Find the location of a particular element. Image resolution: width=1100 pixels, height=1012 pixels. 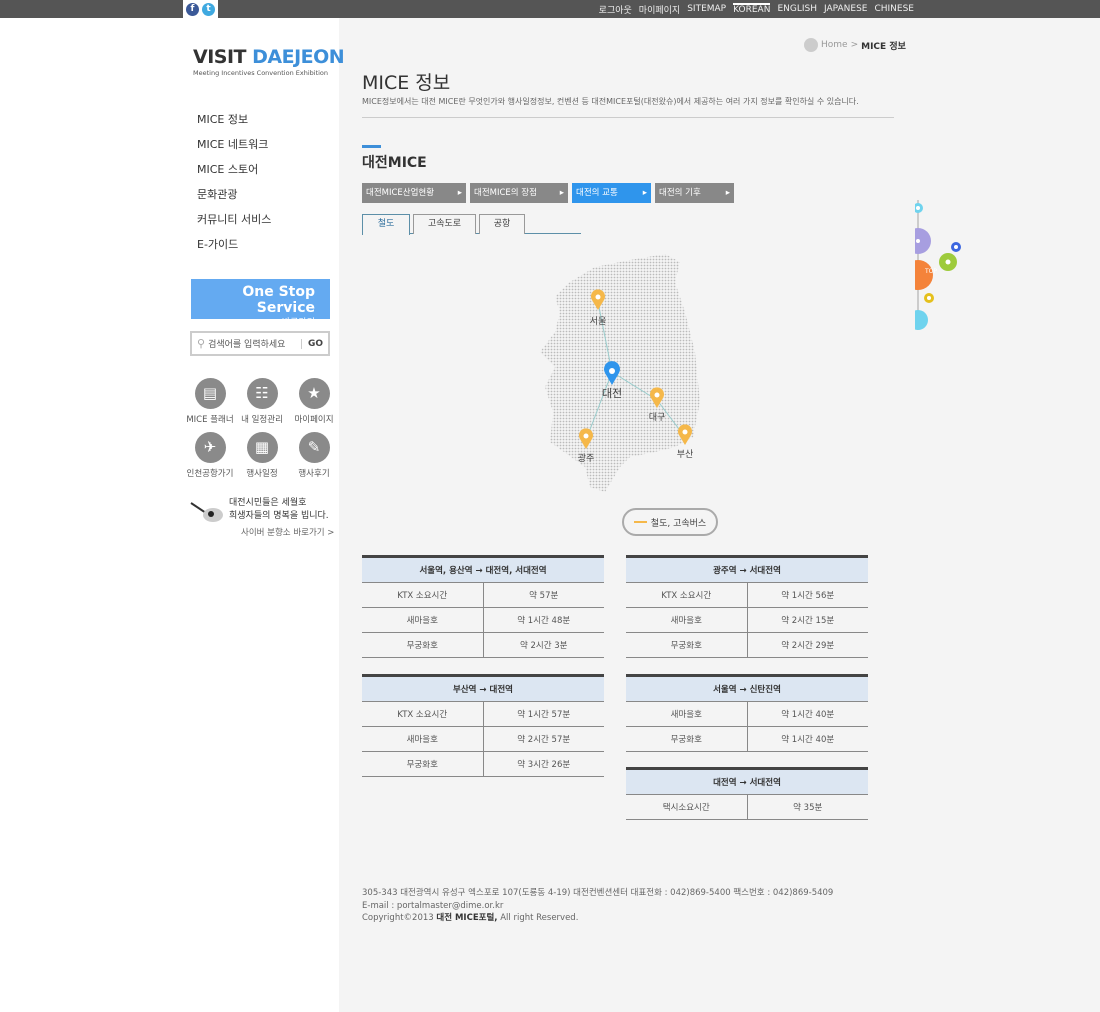

mypage-link: 마이페이지 is located at coordinates (659, 9).